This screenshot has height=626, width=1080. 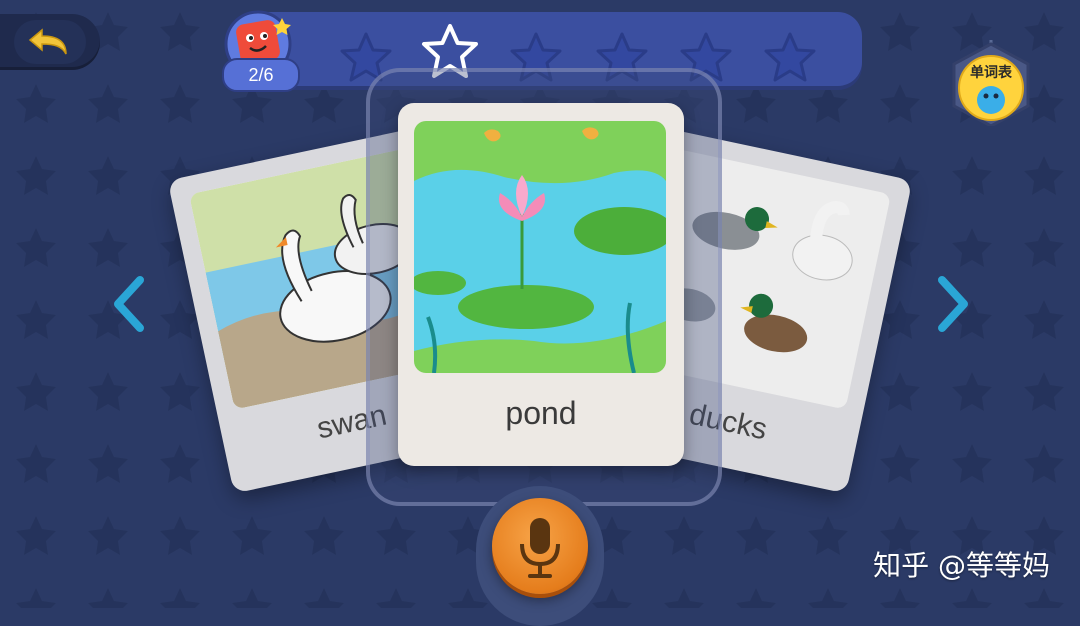 I want to click on watermark: 知乎 @等等妈, so click(x=961, y=565).